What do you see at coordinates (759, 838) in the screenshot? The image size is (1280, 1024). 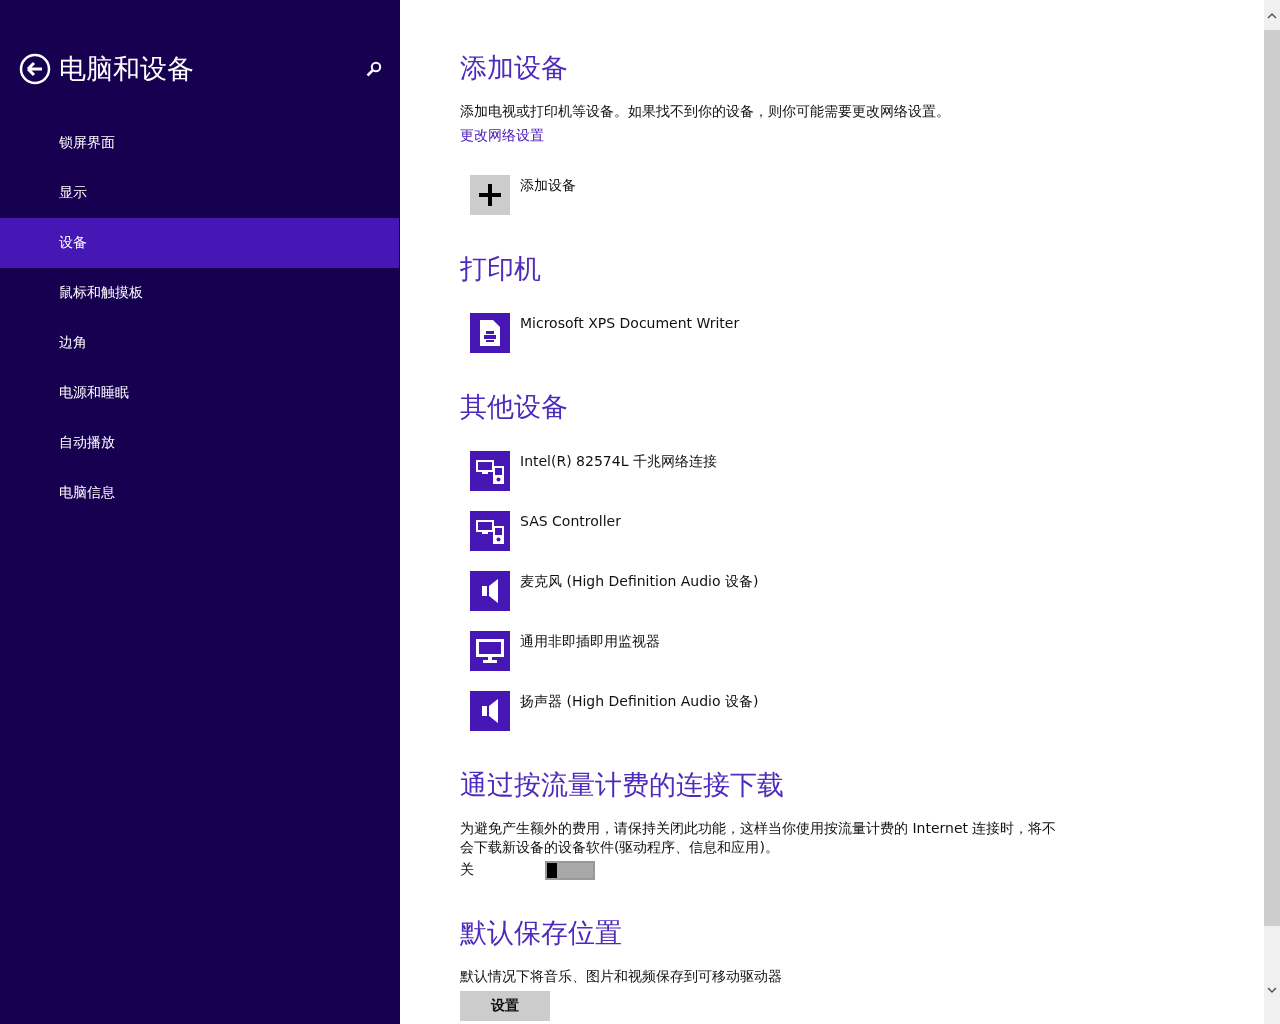 I see `section-description: 为避免产生额外的费用，请保持关闭此功能，这样当你使用按流量计费的 Internet 连接时，将不会下载新设备的设备软件(驱动程序、信息和应用)。` at bounding box center [759, 838].